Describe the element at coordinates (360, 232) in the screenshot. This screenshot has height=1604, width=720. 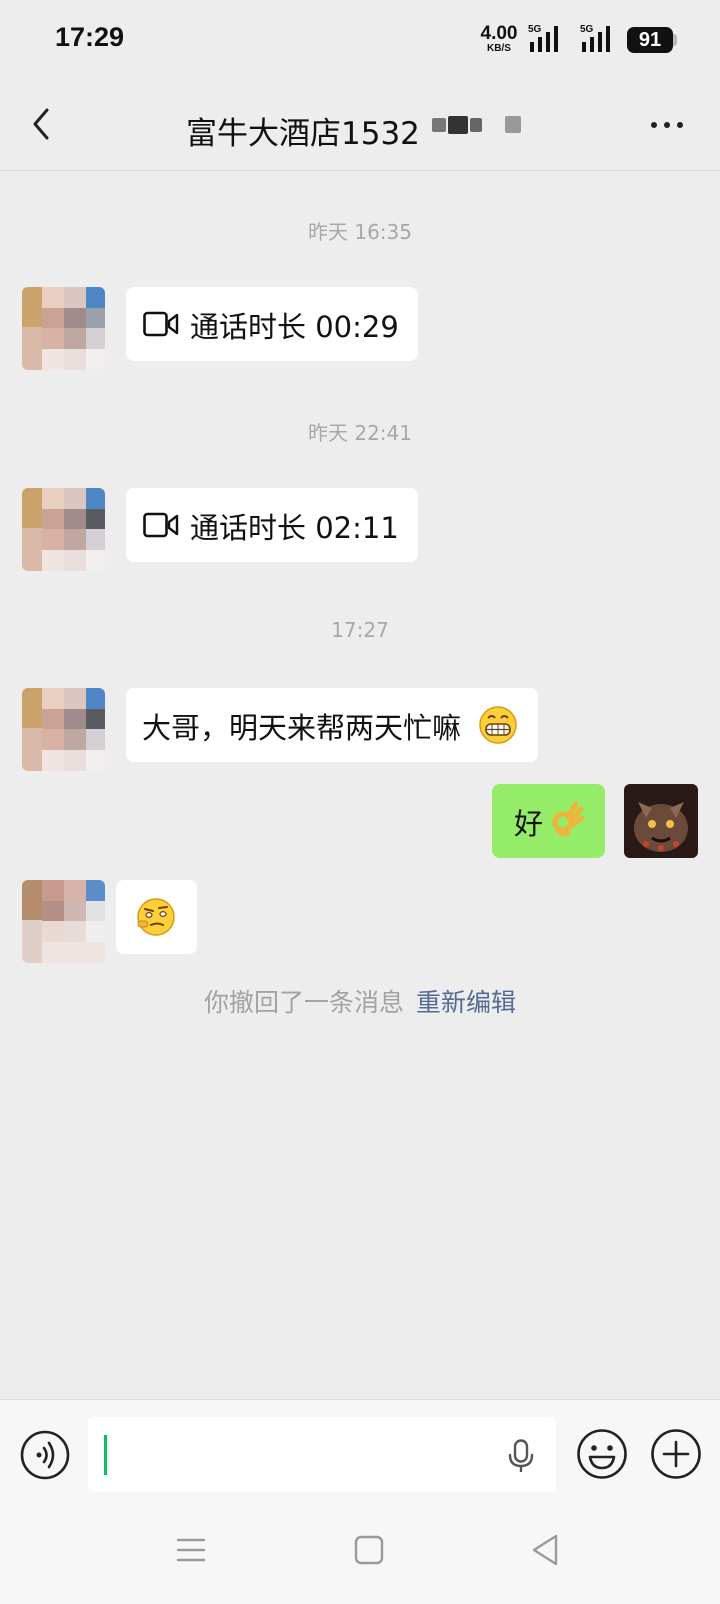
I see `timestamp: 昨天 16:35` at that location.